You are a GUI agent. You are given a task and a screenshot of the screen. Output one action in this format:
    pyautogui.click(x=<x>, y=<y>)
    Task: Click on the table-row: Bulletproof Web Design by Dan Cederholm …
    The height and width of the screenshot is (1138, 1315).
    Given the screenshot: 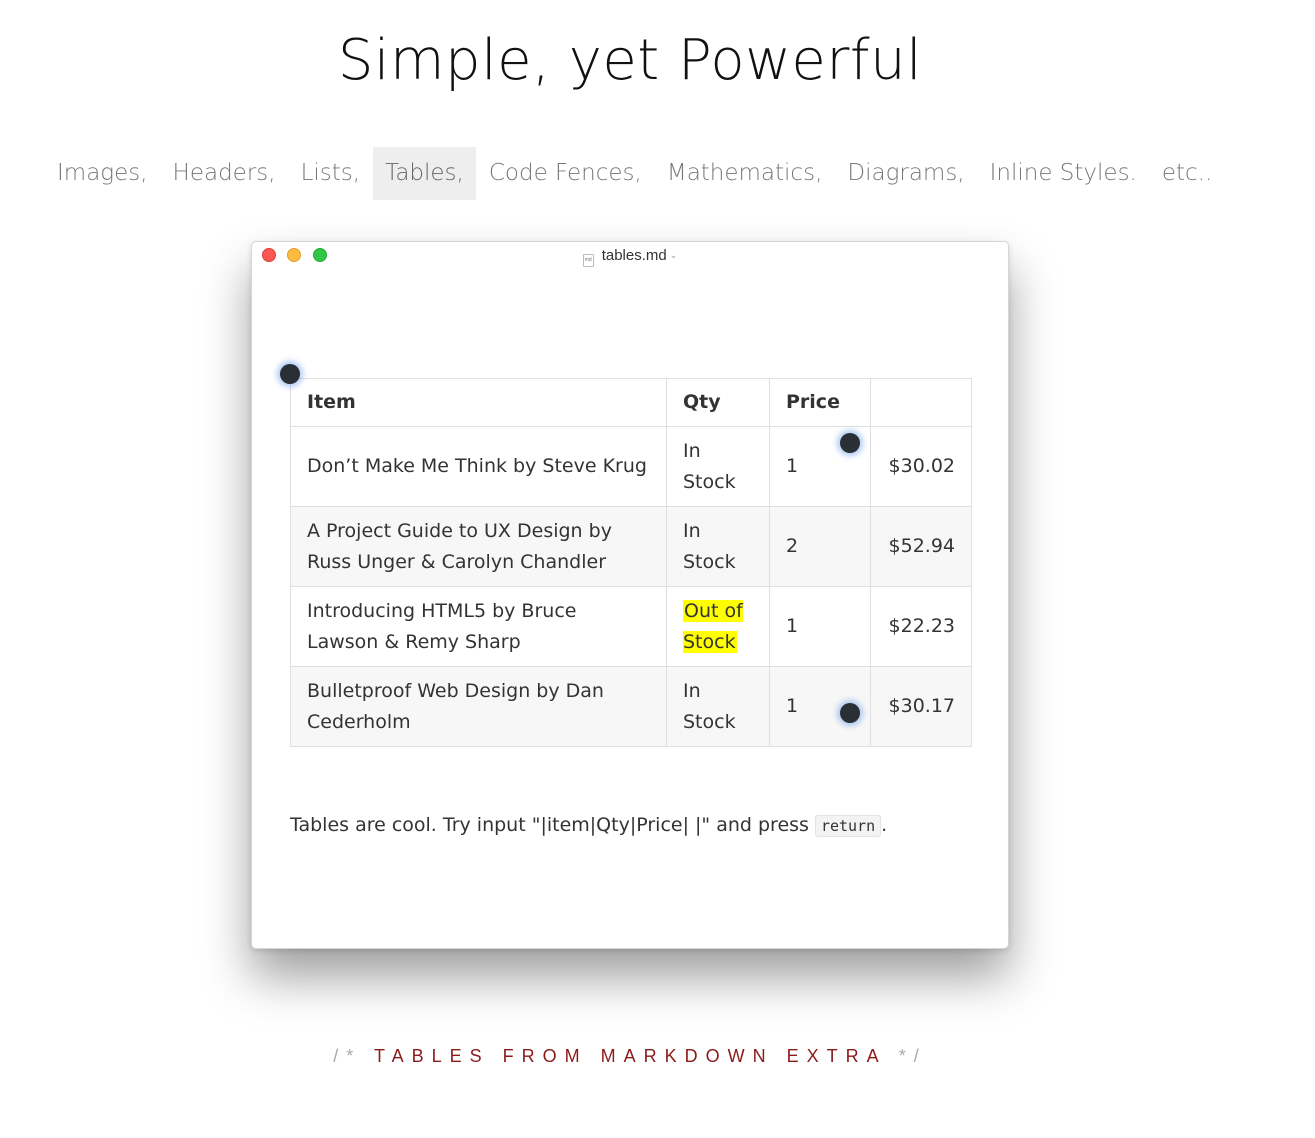 What is the action you would take?
    pyautogui.click(x=631, y=706)
    